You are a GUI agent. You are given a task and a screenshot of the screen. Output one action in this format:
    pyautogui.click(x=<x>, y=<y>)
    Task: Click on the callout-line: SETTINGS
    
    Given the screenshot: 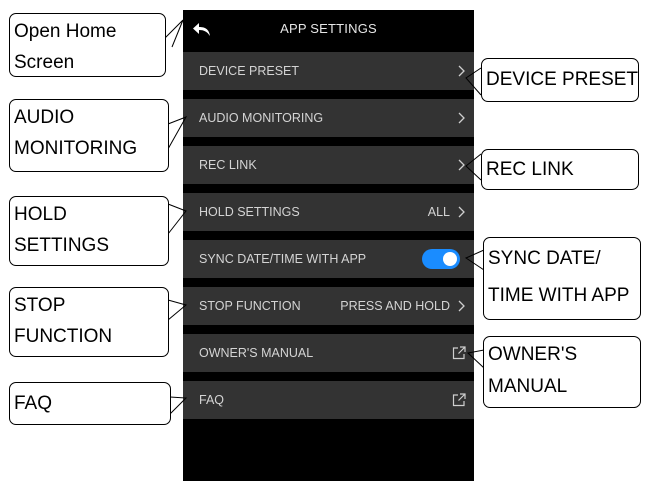 What is the action you would take?
    pyautogui.click(x=62, y=245)
    